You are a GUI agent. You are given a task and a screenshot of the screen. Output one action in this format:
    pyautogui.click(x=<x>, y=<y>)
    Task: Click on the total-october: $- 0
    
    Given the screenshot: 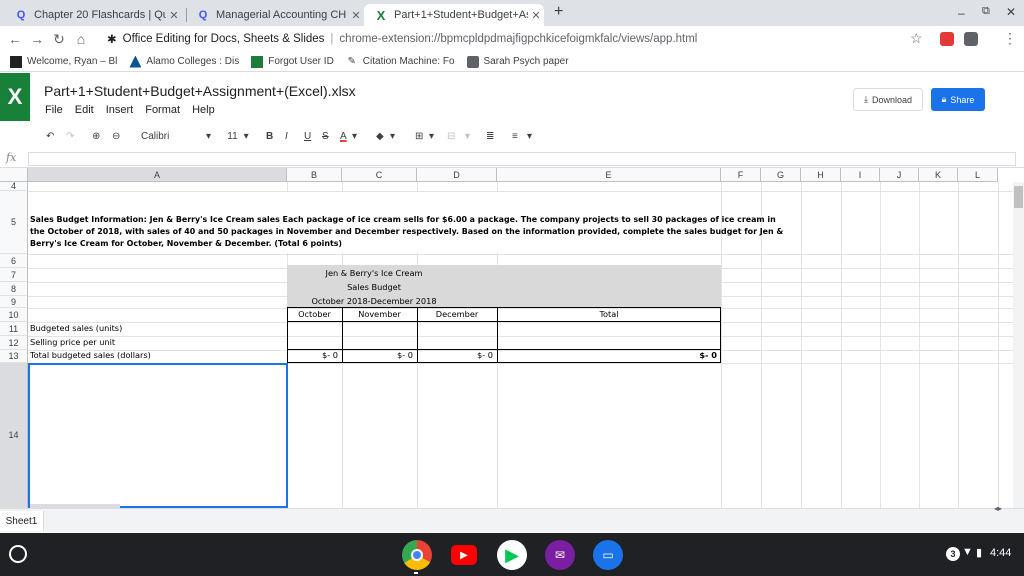 What is the action you would take?
    pyautogui.click(x=312, y=355)
    